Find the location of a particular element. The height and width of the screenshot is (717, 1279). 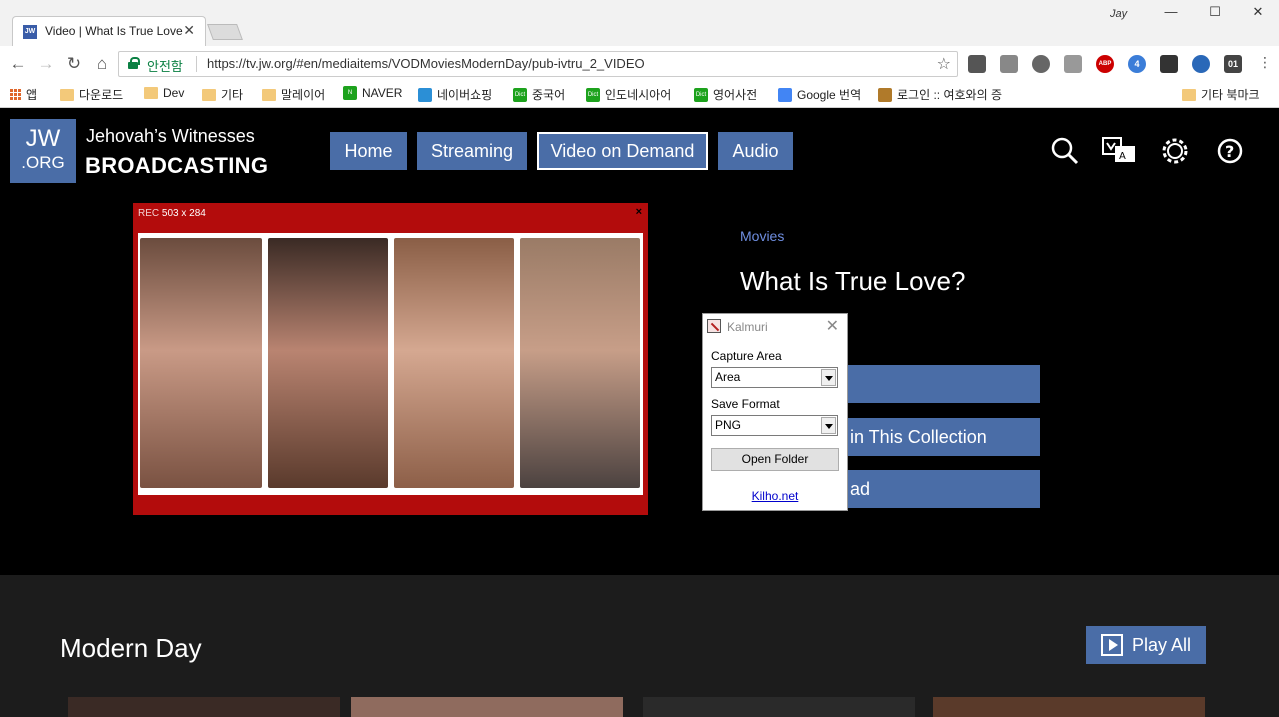

secure-label: 안전함 is located at coordinates (165, 66).